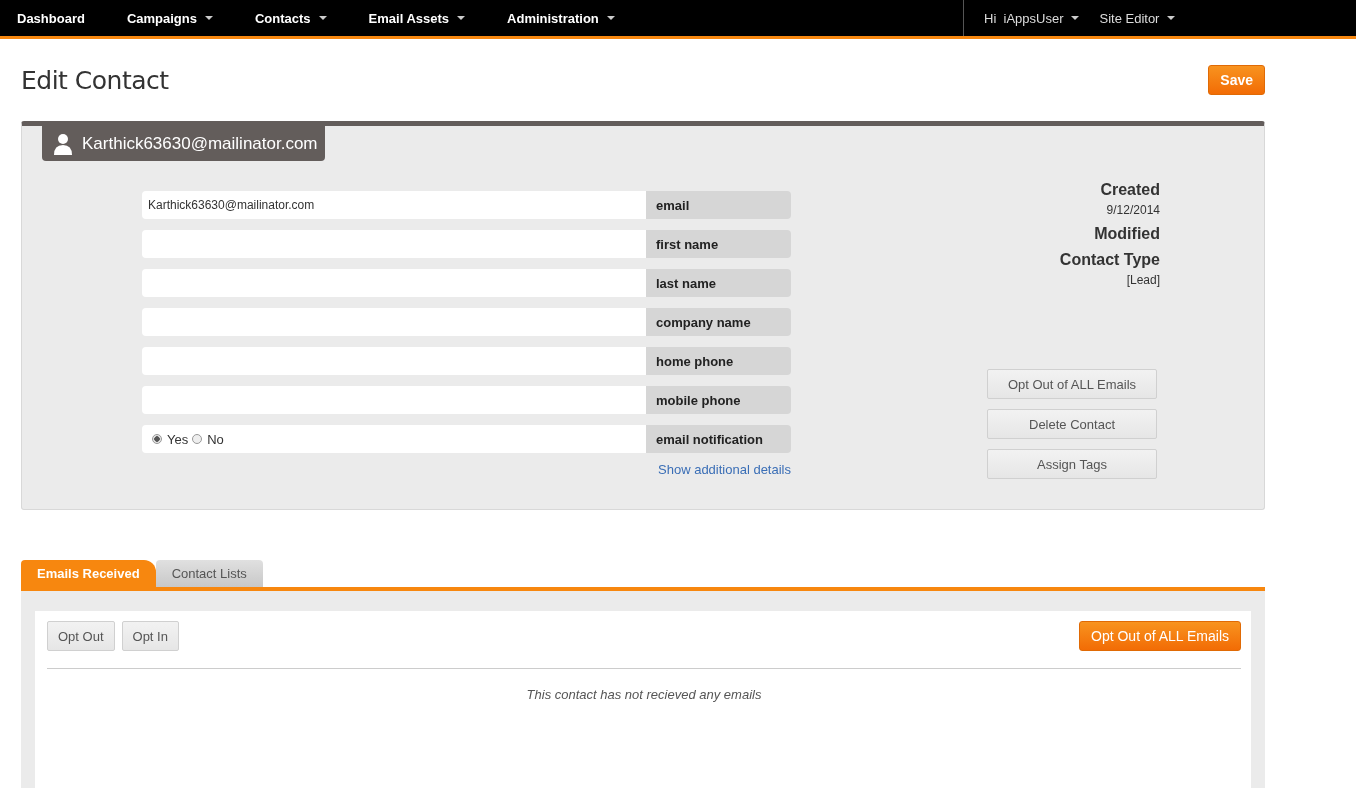  Describe the element at coordinates (1142, 280) in the screenshot. I see `info-value: [Lead]` at that location.